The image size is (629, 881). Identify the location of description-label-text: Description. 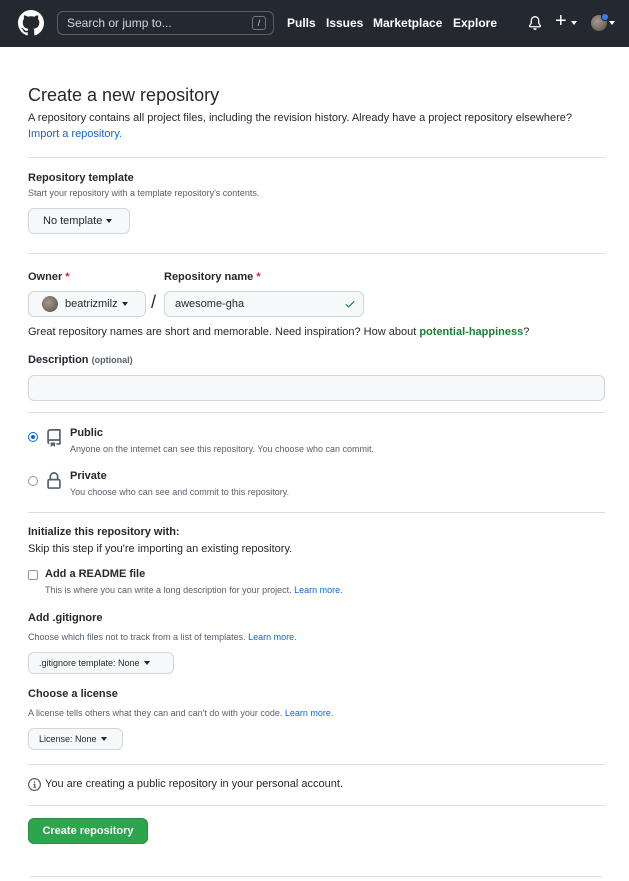
(58, 360).